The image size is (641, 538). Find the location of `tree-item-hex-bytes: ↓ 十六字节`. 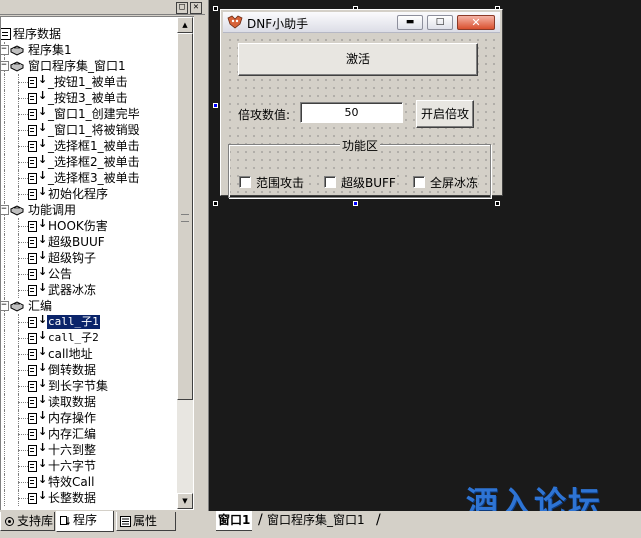

tree-item-hex-bytes: ↓ 十六字节 is located at coordinates (96, 465).